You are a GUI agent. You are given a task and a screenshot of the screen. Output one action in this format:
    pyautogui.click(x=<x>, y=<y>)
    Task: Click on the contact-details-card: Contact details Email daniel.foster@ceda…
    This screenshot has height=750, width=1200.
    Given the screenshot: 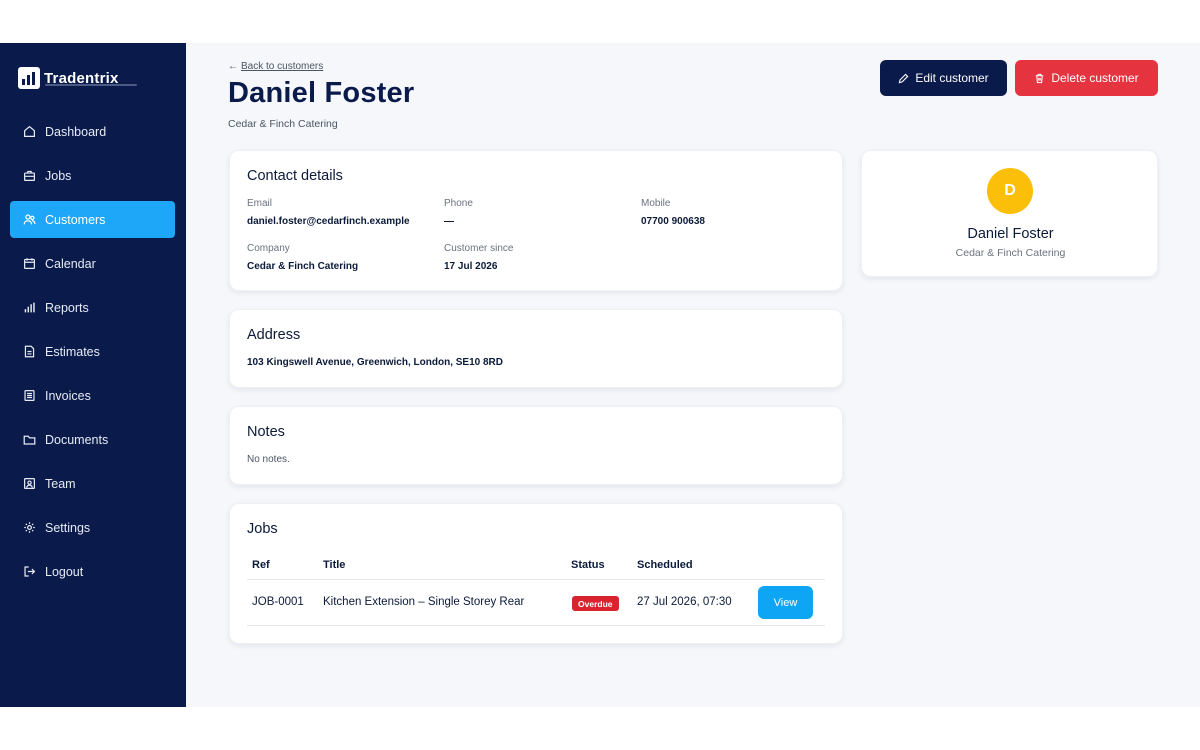 What is the action you would take?
    pyautogui.click(x=536, y=220)
    